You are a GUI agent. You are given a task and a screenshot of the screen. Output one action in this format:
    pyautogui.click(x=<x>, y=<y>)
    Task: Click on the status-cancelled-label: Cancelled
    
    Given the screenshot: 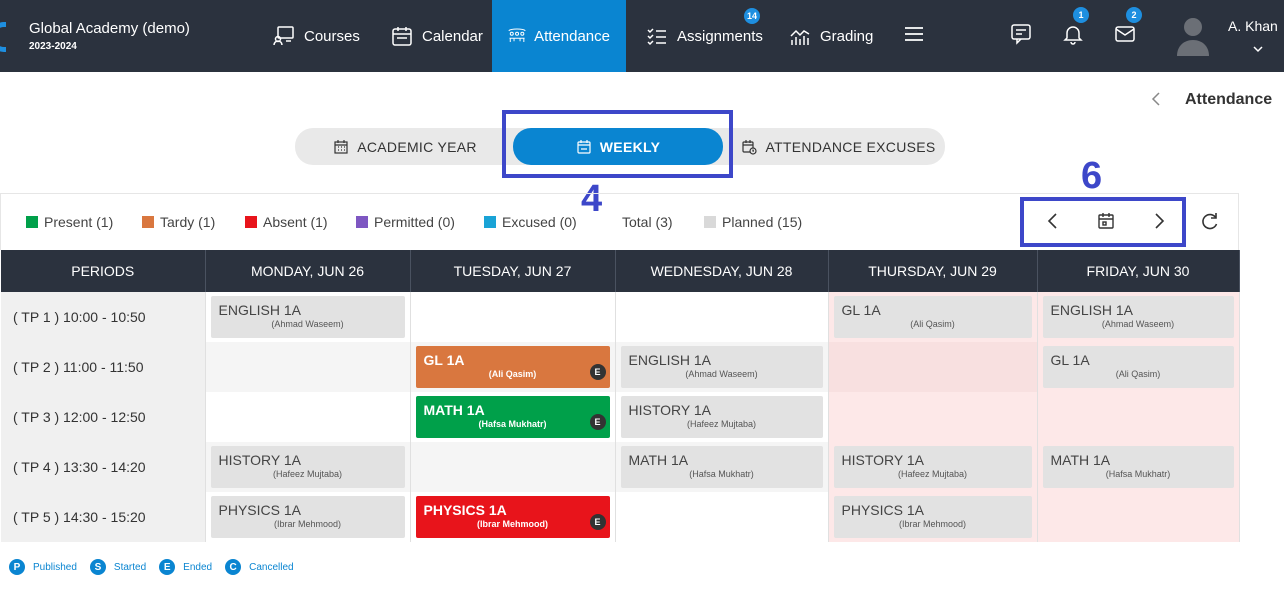 What is the action you would take?
    pyautogui.click(x=271, y=567)
    